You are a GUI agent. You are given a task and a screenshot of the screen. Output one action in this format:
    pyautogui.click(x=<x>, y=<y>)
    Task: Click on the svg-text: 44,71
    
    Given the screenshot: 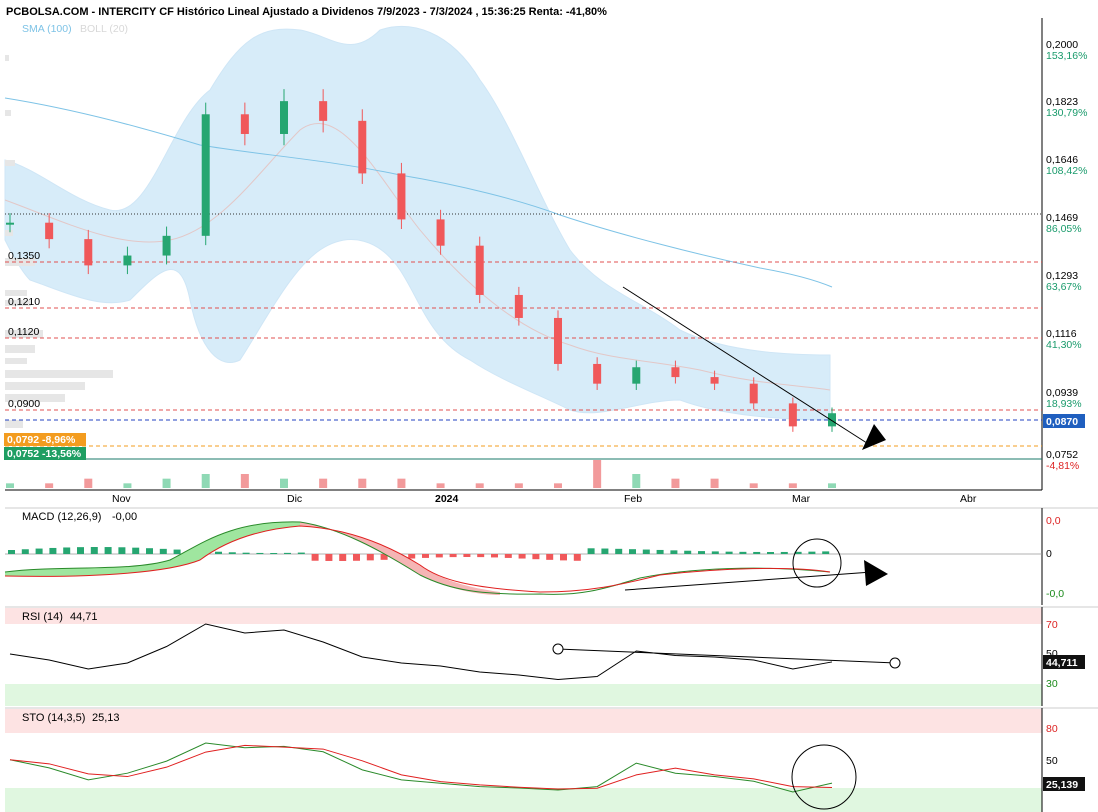 What is the action you would take?
    pyautogui.click(x=84, y=617)
    